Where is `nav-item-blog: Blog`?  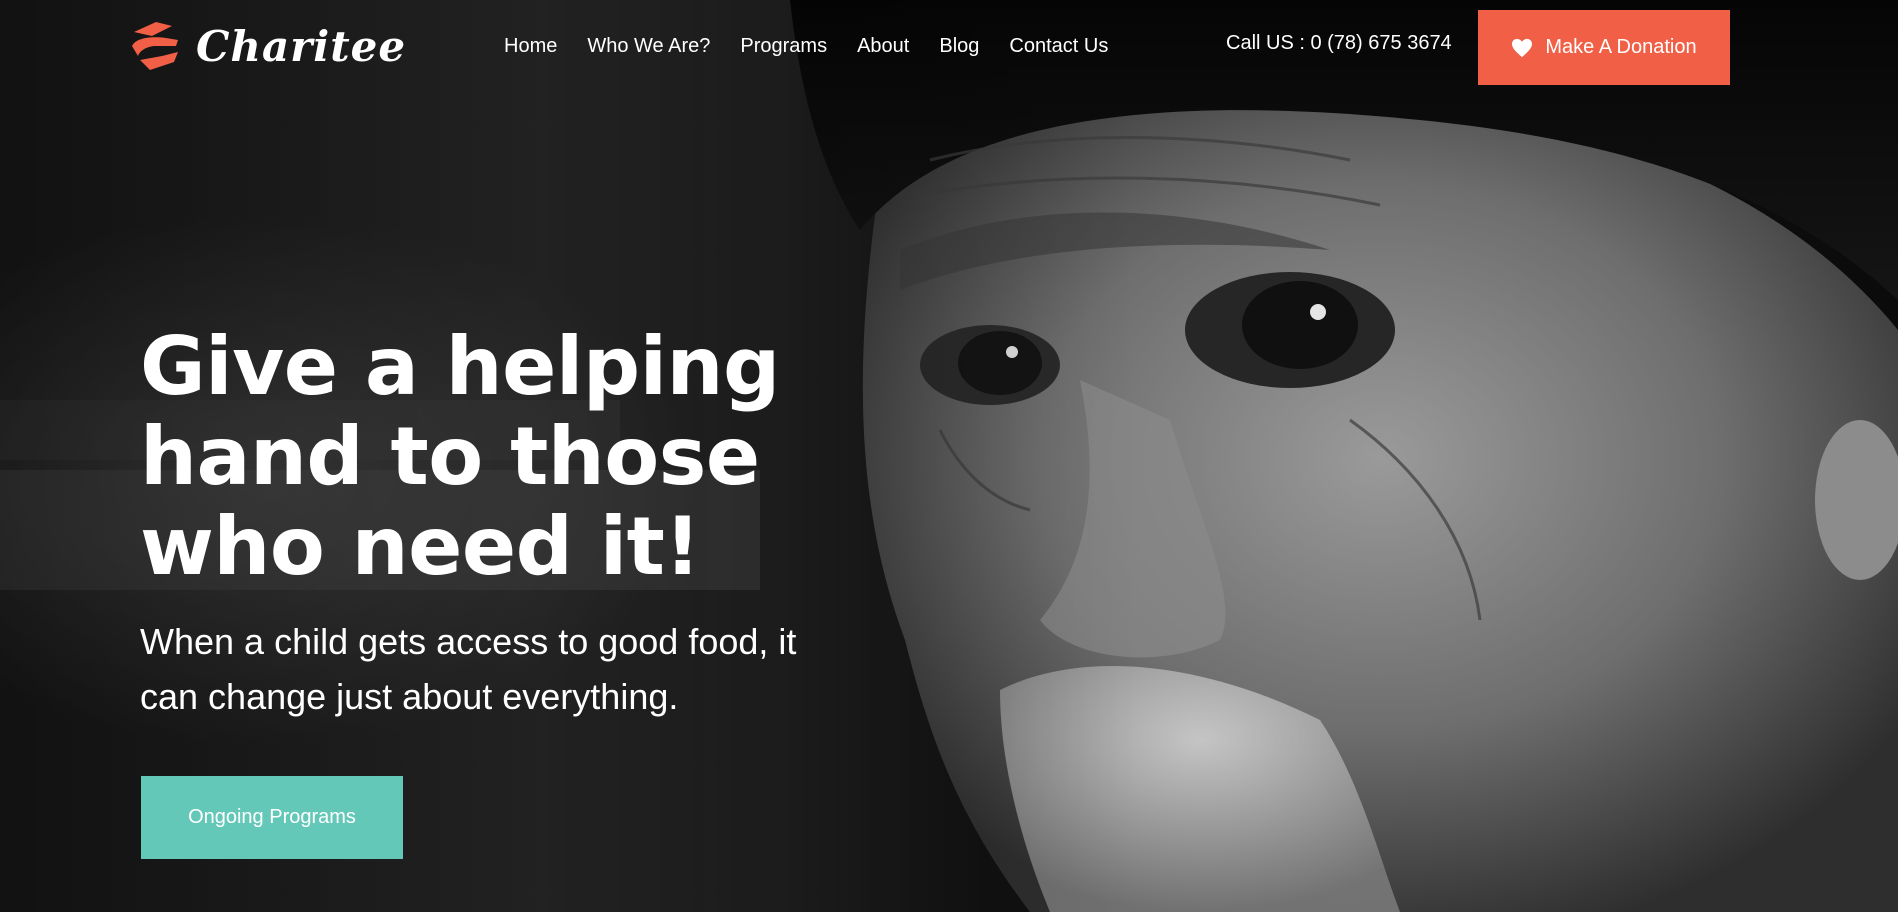 nav-item-blog: Blog is located at coordinates (959, 46).